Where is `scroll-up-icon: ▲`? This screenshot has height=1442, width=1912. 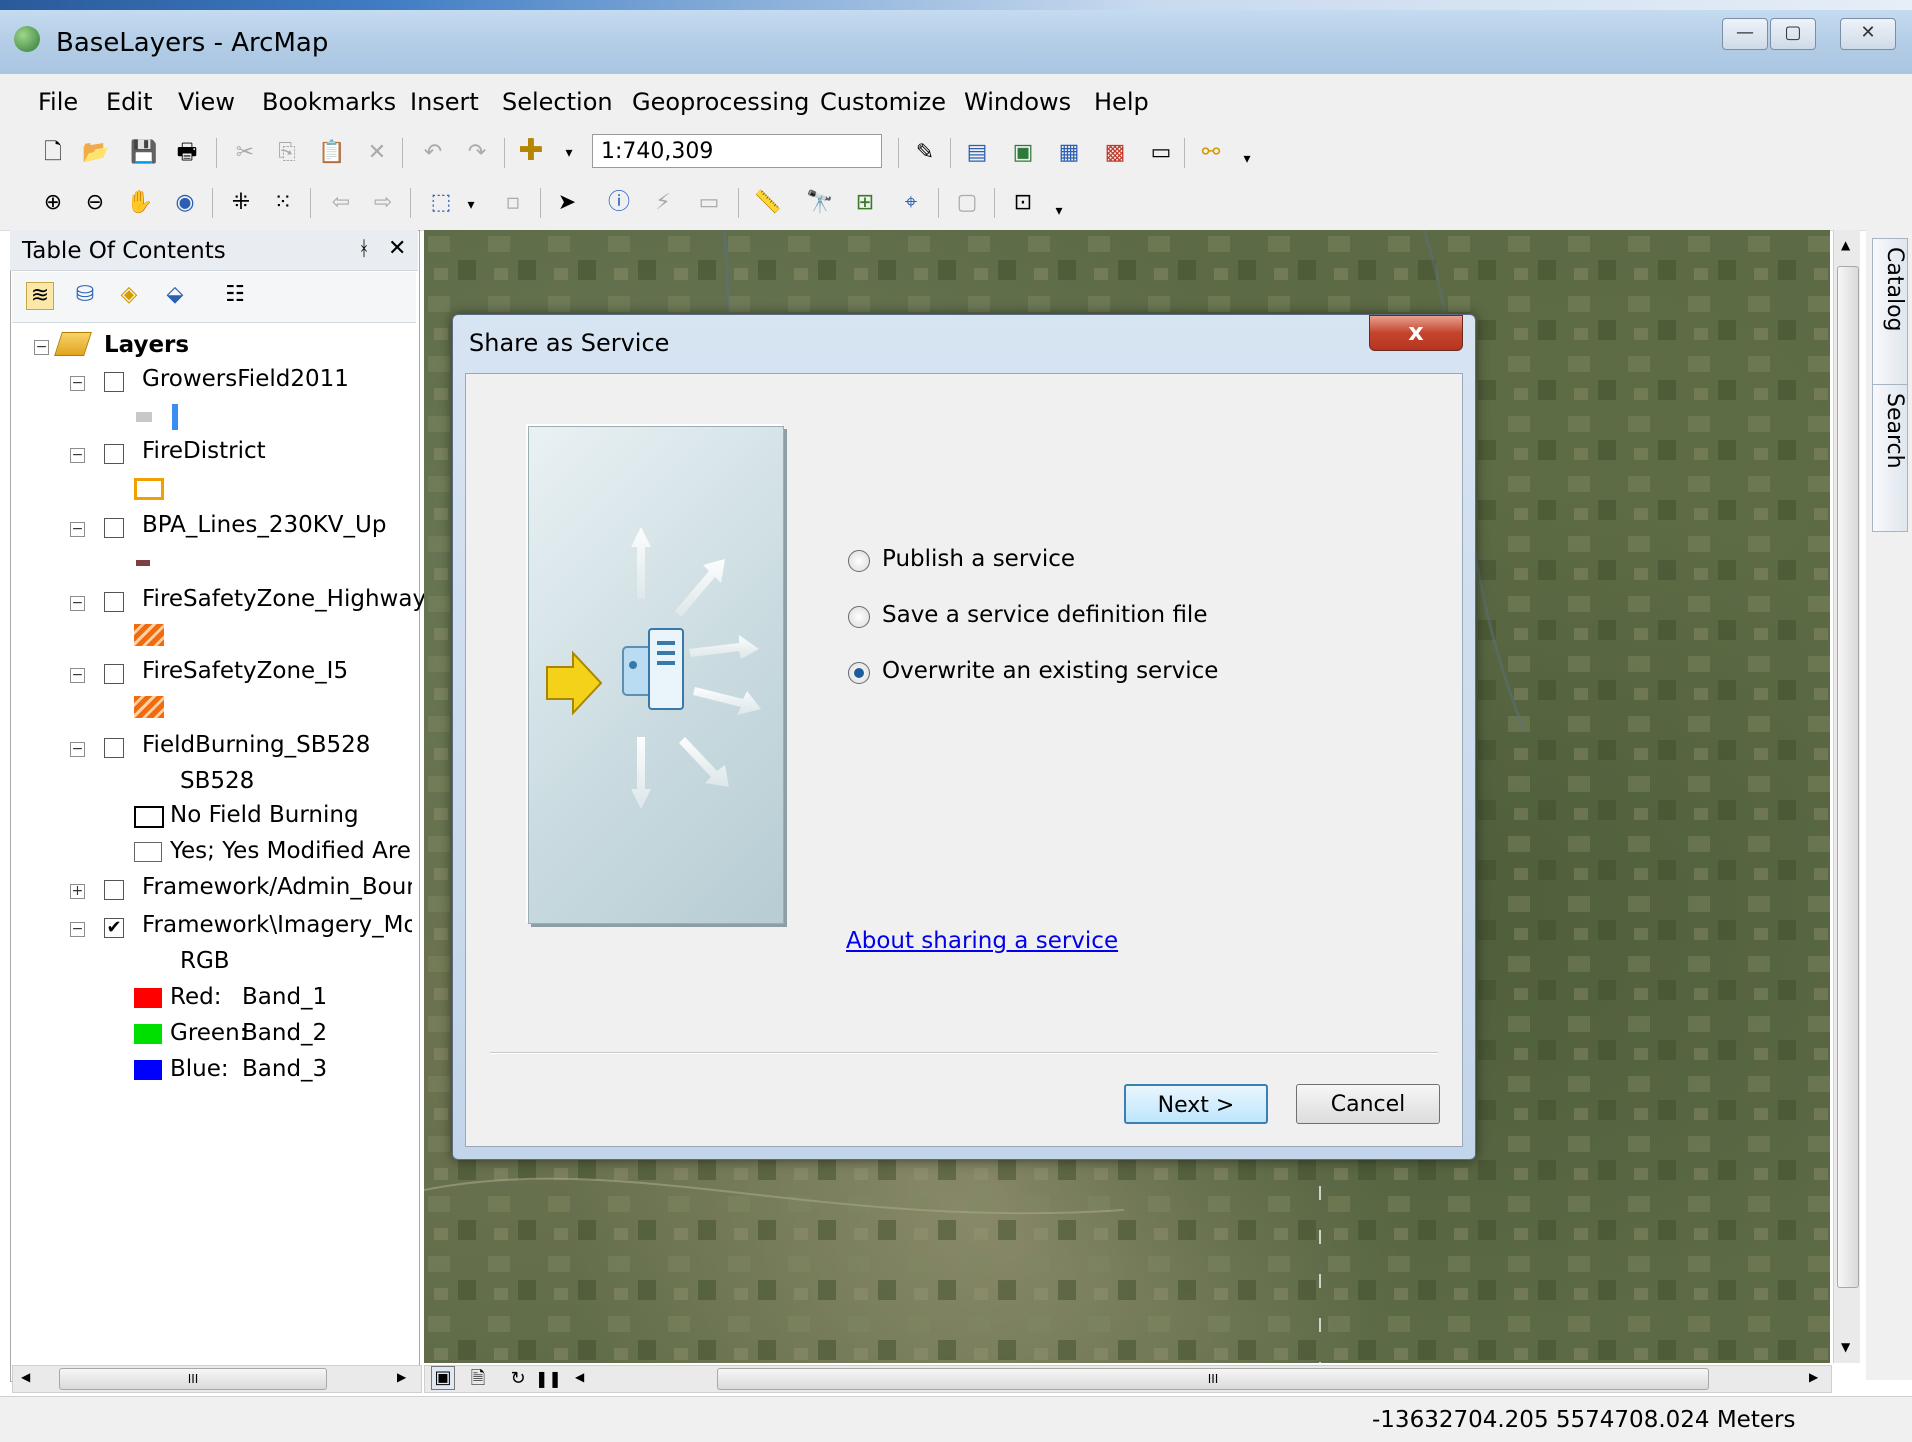 scroll-up-icon: ▲ is located at coordinates (1845, 245).